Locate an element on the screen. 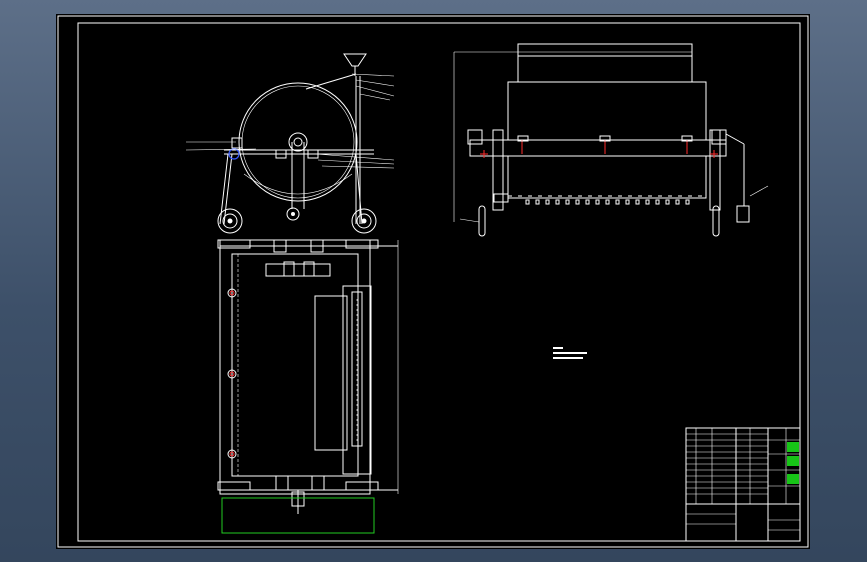 Image resolution: width=867 pixels, height=562 pixels. side-view is located at coordinates (290, 143).